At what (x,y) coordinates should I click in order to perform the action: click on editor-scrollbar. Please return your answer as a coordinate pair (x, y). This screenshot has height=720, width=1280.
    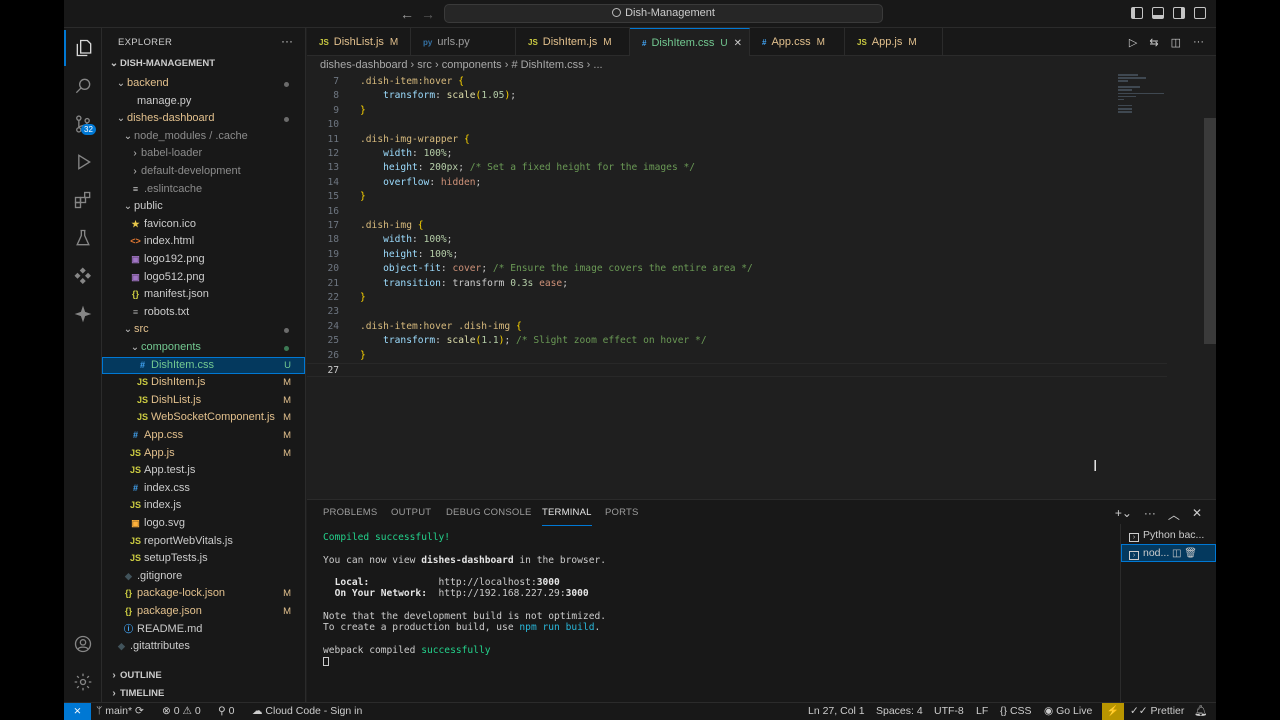
    Looking at the image, I should click on (1210, 231).